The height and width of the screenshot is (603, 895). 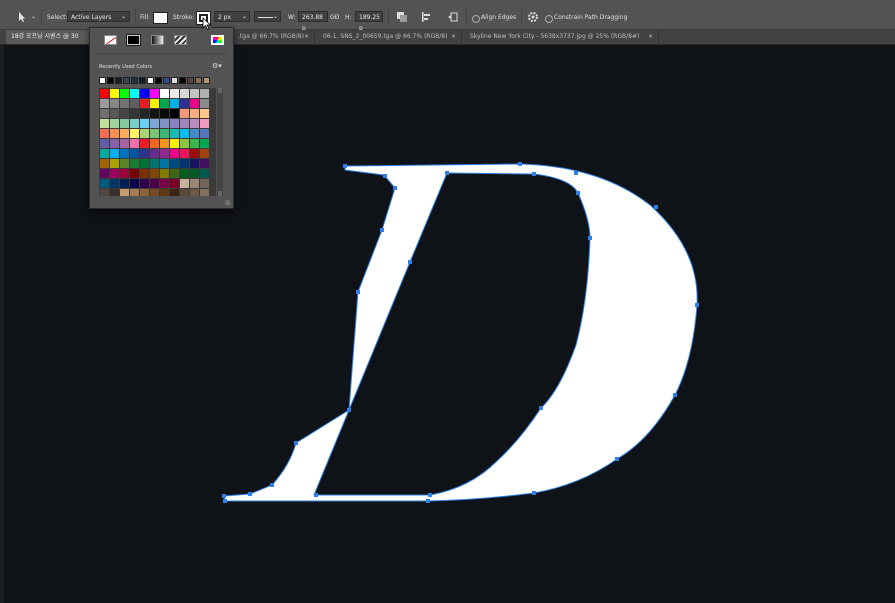 I want to click on swatch-scrollbar, so click(x=220, y=142).